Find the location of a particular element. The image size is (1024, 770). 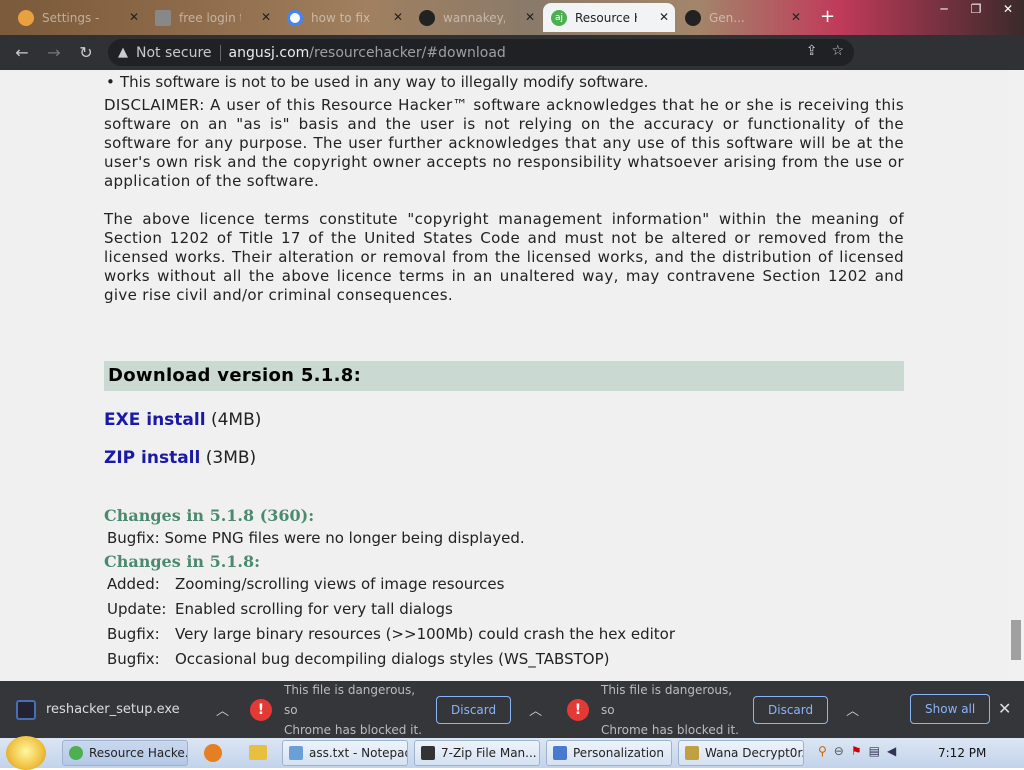

download-item-reshacker: reshacker_setup.exe ︿ is located at coordinates (123, 709).